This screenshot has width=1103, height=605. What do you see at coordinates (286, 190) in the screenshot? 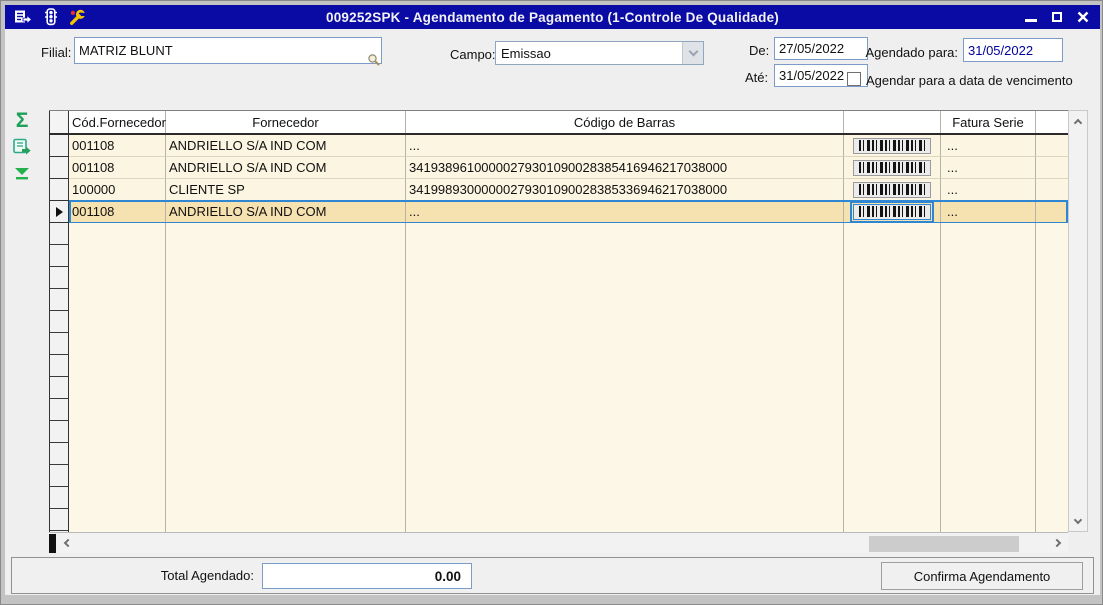
I see `fornecedor-cell: CLIENTE SP` at bounding box center [286, 190].